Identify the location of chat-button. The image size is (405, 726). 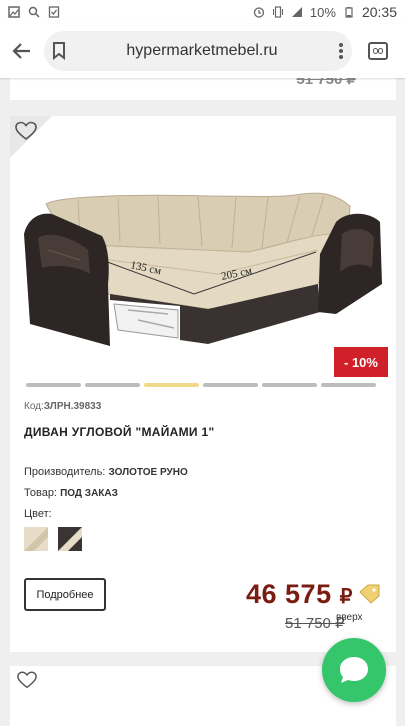
(354, 670).